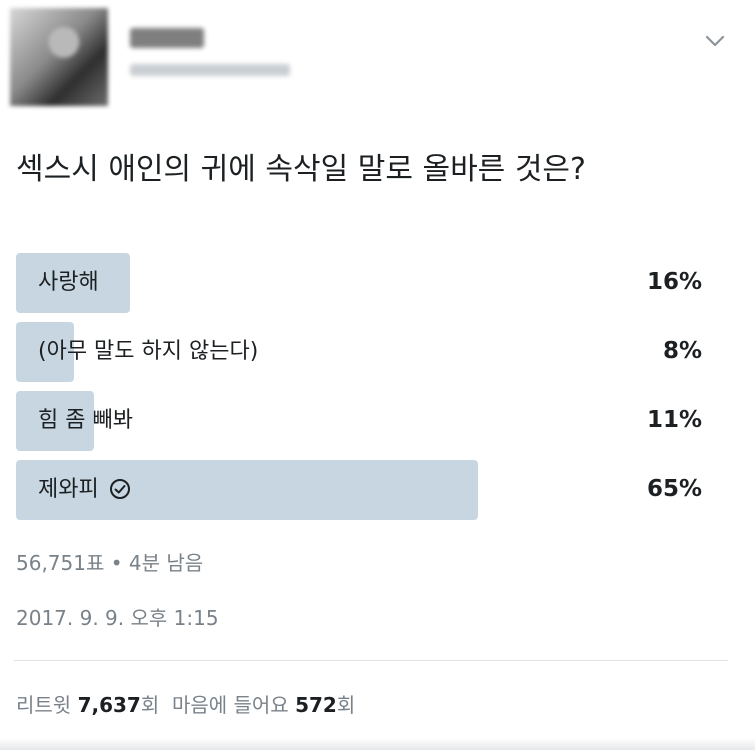  I want to click on bottom-edge, so click(377, 744).